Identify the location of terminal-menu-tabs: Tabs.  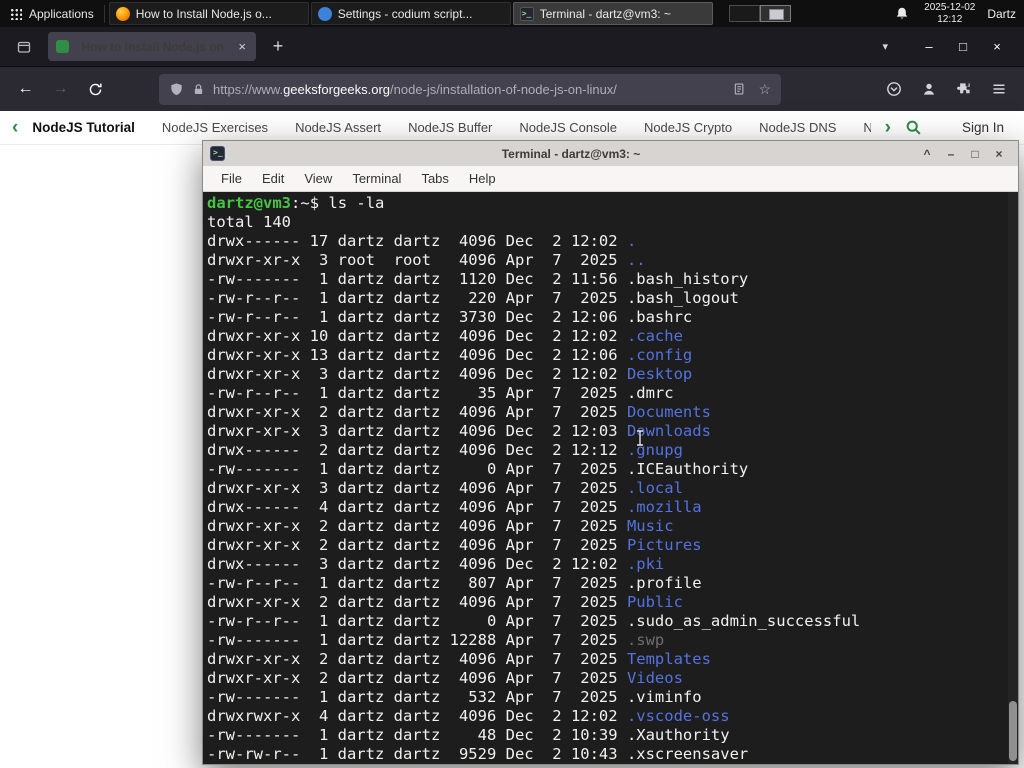
(434, 179).